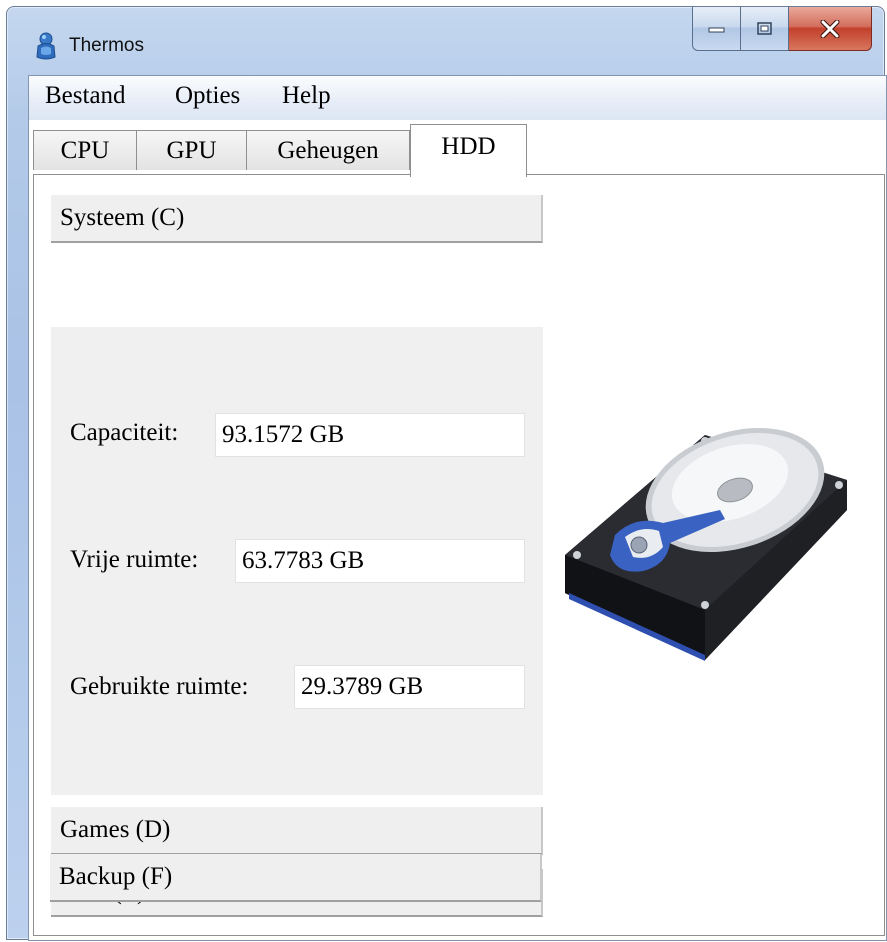 The width and height of the screenshot is (887, 942). I want to click on menu-bestand: Bestand, so click(85, 96).